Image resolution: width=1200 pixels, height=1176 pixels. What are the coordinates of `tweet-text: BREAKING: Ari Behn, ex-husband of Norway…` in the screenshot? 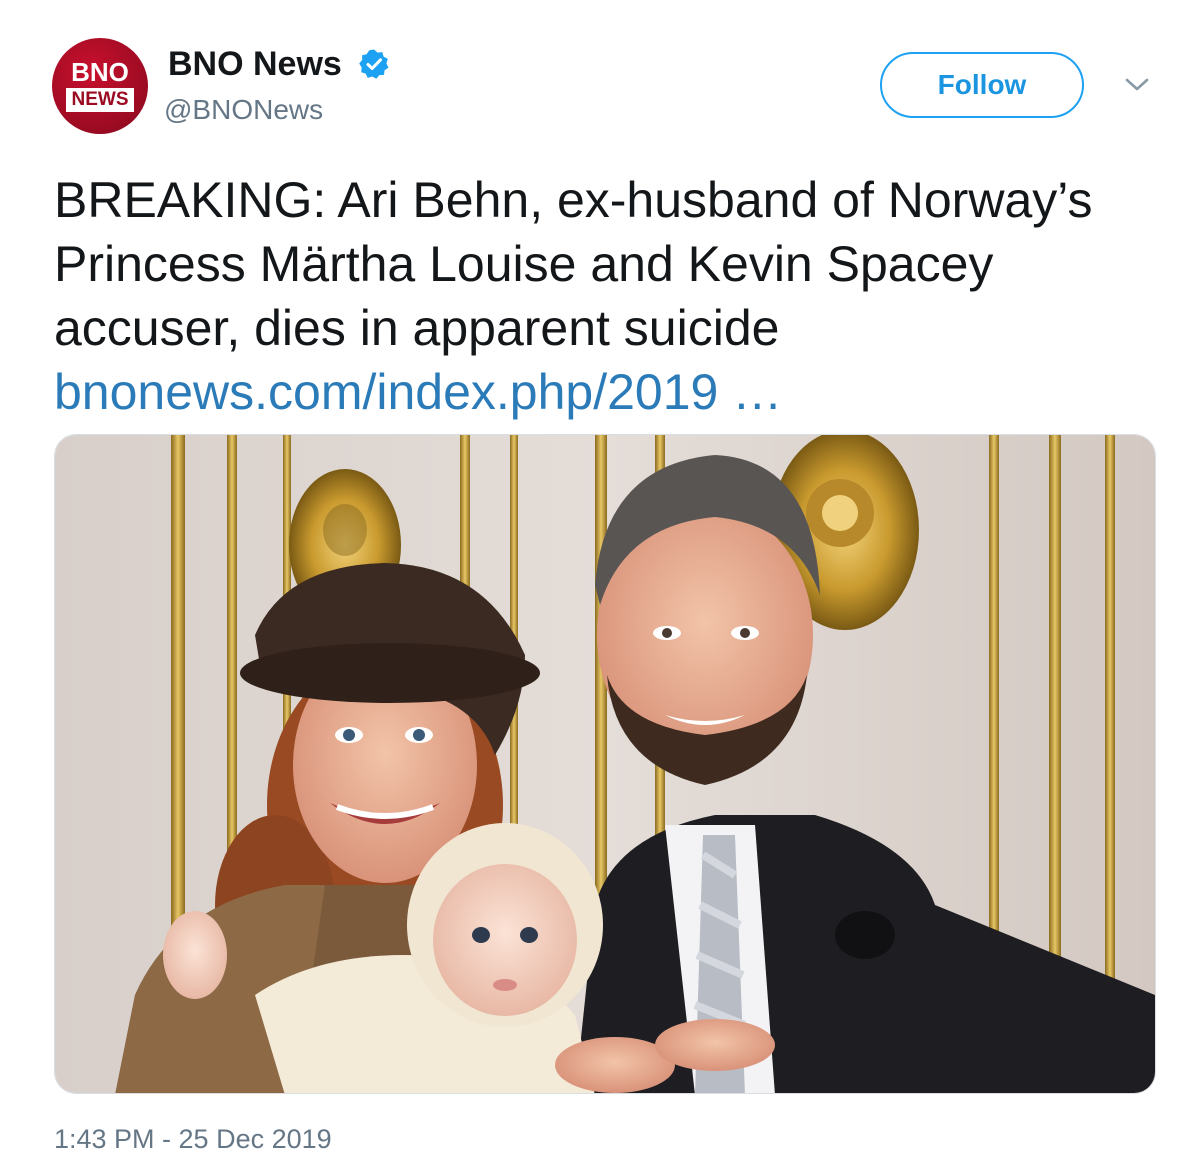 It's located at (573, 264).